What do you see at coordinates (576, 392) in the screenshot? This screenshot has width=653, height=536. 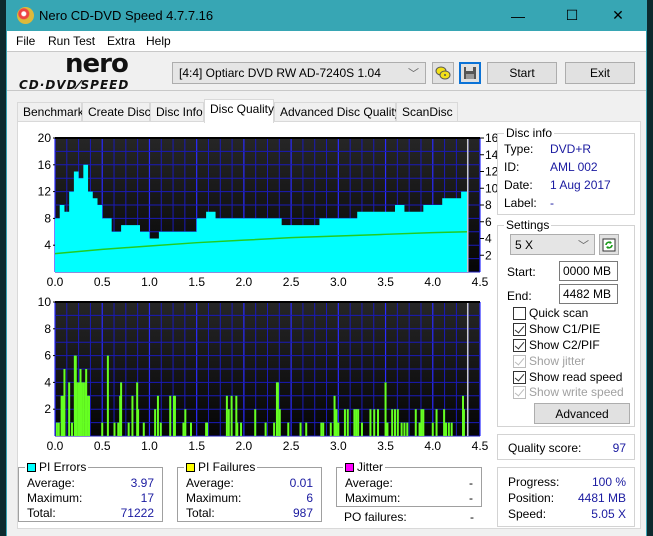 I see `checkbox-label: Show write speed` at bounding box center [576, 392].